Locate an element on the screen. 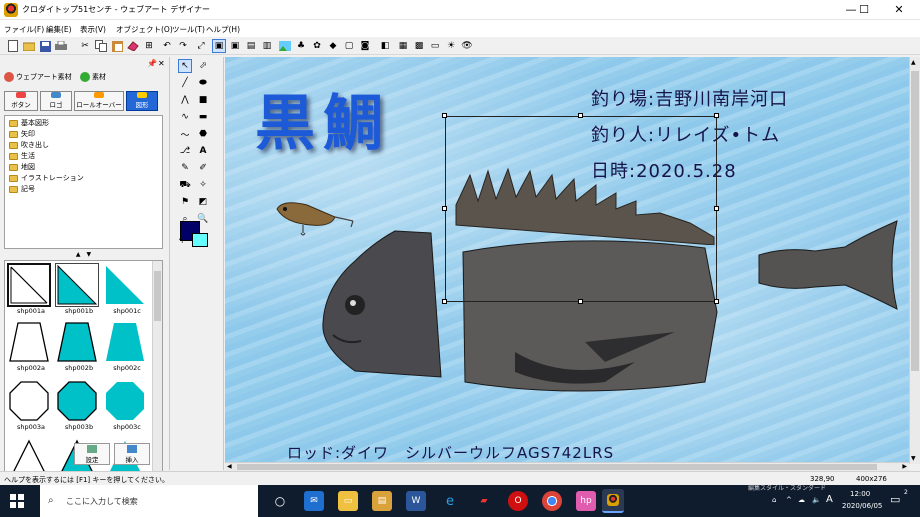 Image resolution: width=920 pixels, height=517 pixels. web-icon: ◧ is located at coordinates (385, 46).